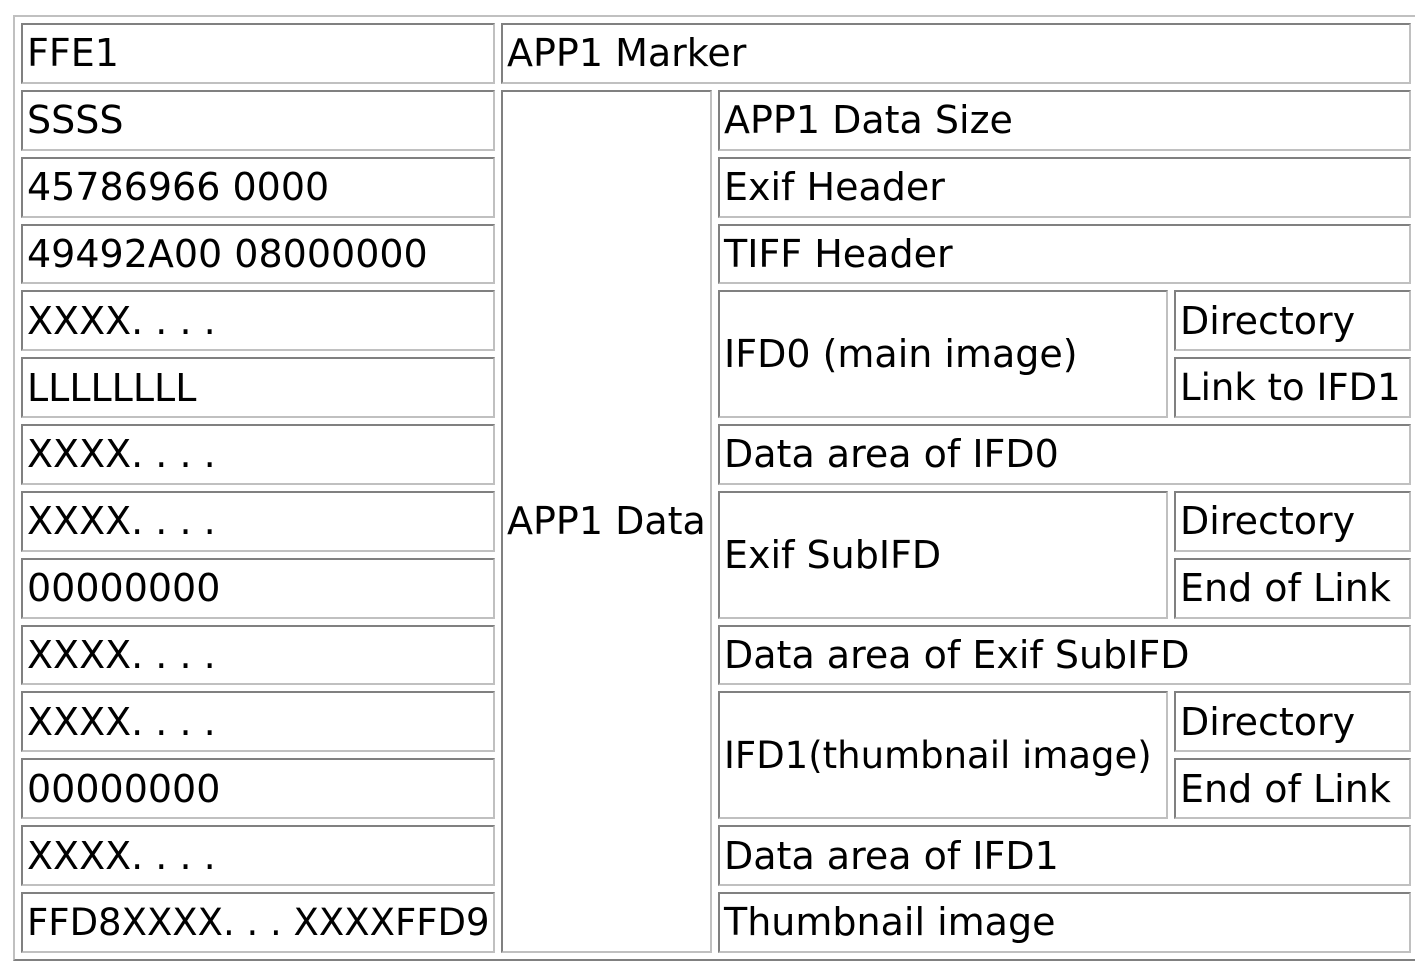  Describe the element at coordinates (716, 254) in the screenshot. I see `table-row: 49492A00 08000000 TIFF Header` at that location.